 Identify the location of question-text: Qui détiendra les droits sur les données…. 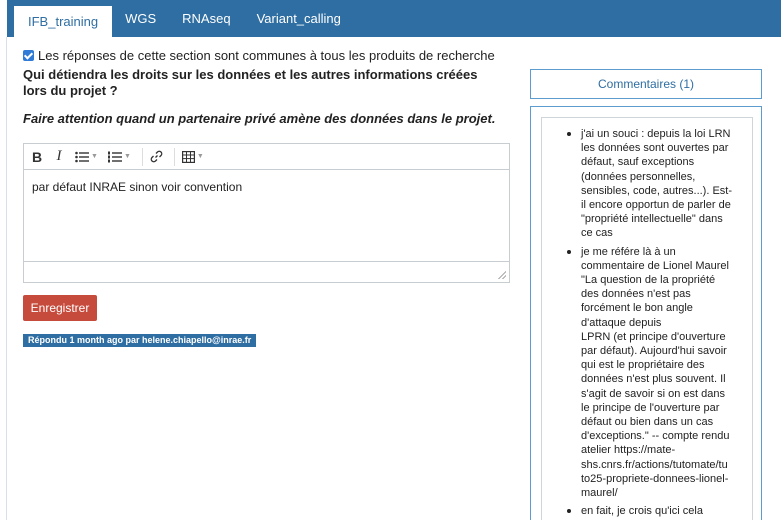
(250, 82).